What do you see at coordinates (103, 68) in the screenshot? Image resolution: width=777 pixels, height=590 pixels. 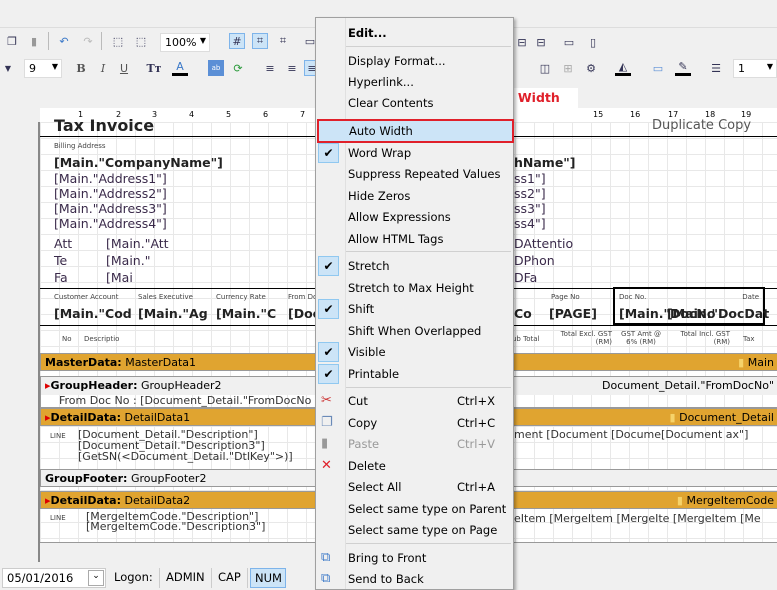 I see `italic-button: I` at bounding box center [103, 68].